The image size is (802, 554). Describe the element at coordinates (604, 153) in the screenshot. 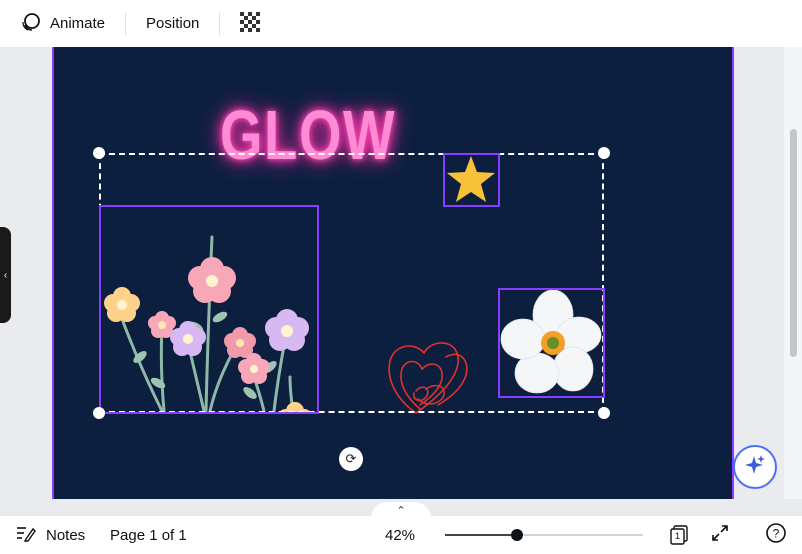

I see `resize-handle-top-right` at that location.